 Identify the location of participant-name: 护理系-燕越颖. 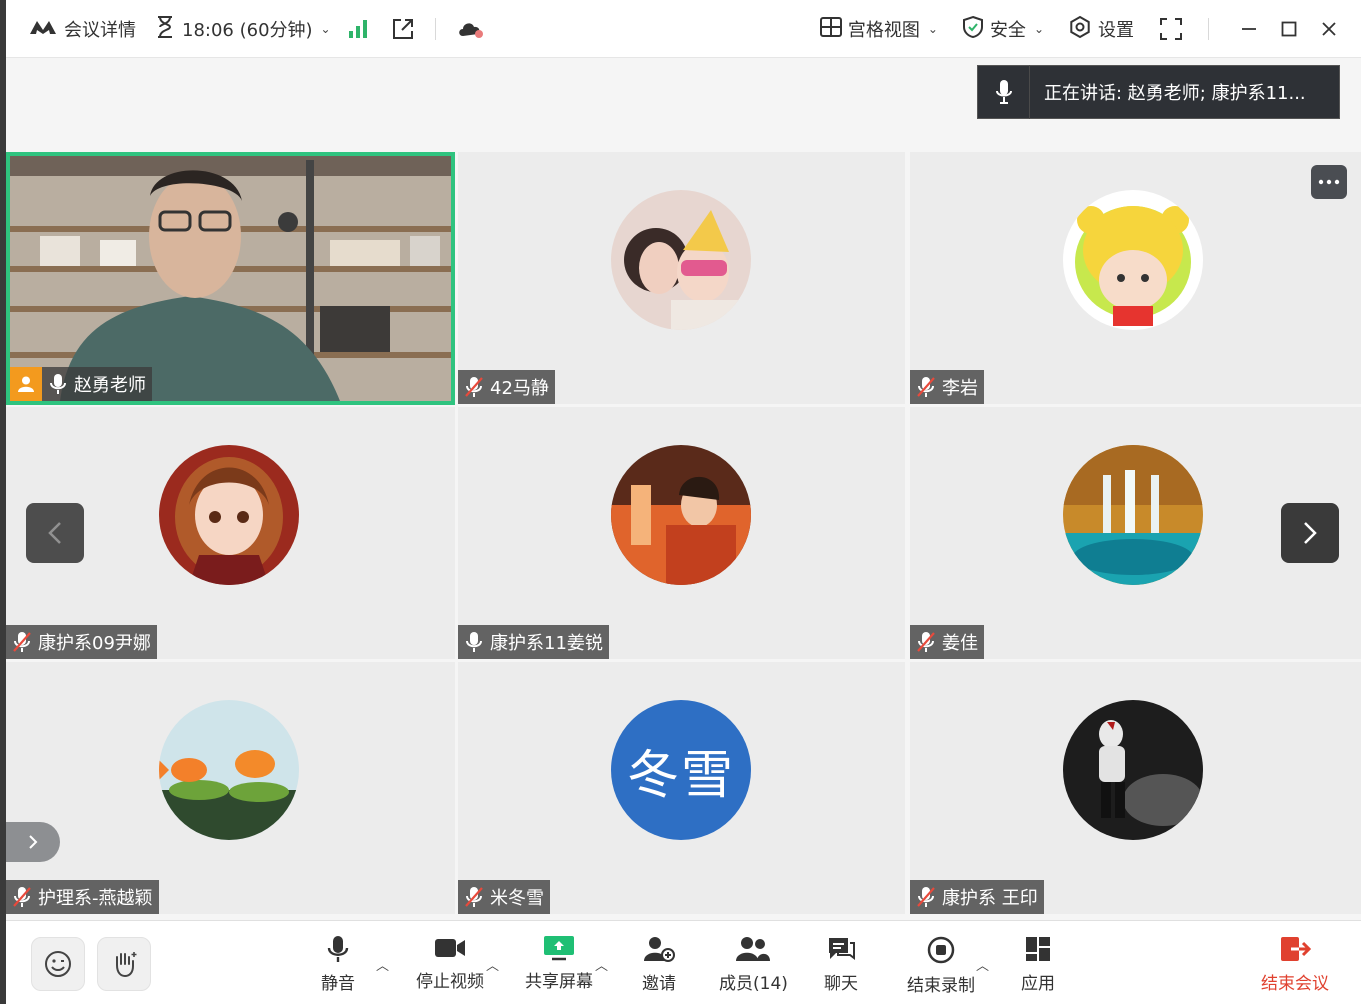
(95, 898).